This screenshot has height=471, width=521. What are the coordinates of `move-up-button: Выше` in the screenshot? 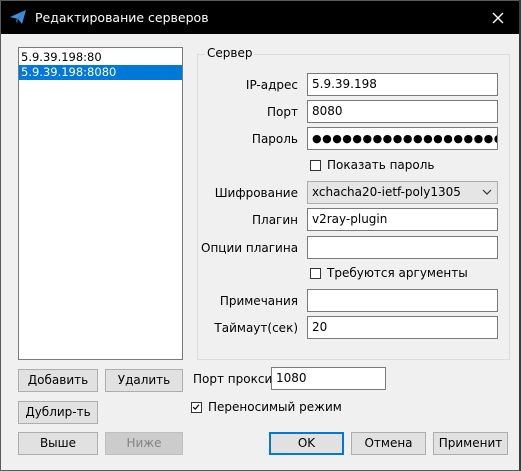 It's located at (58, 443).